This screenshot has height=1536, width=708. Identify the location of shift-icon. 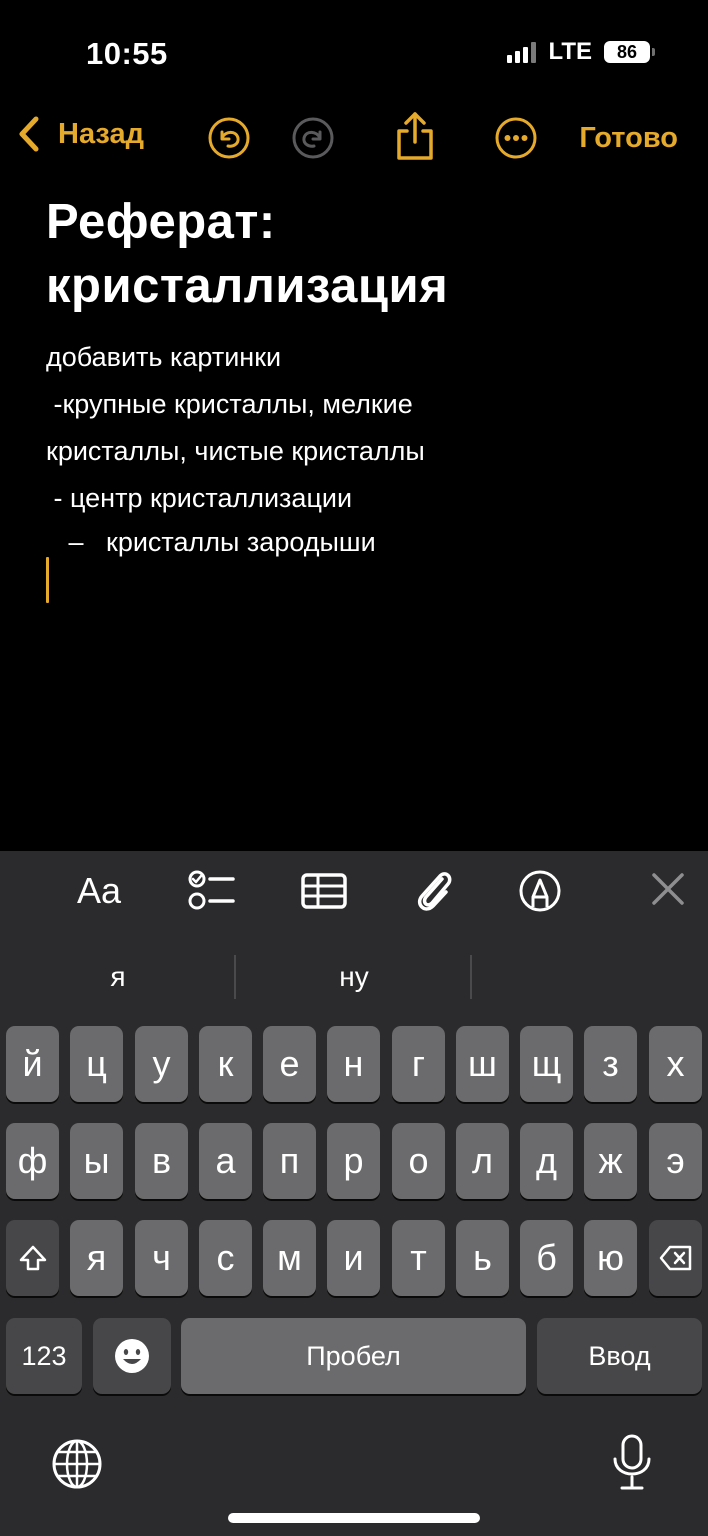
(32, 1258).